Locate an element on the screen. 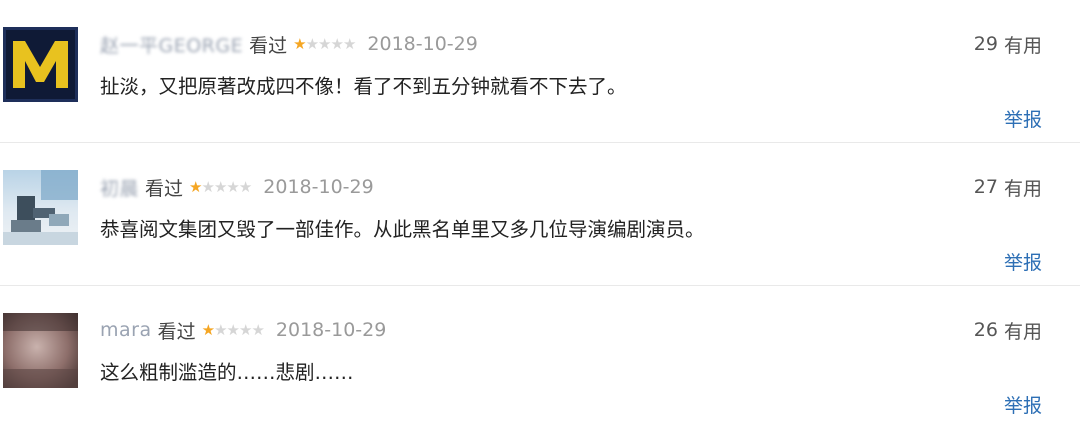 The image size is (1080, 429). username-link: 初晨 is located at coordinates (119, 187).